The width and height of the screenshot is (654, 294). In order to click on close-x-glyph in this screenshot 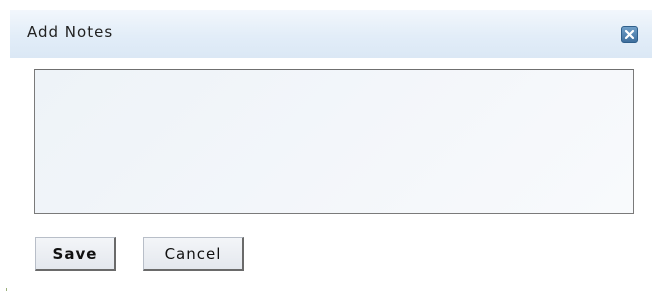, I will do `click(629, 34)`.